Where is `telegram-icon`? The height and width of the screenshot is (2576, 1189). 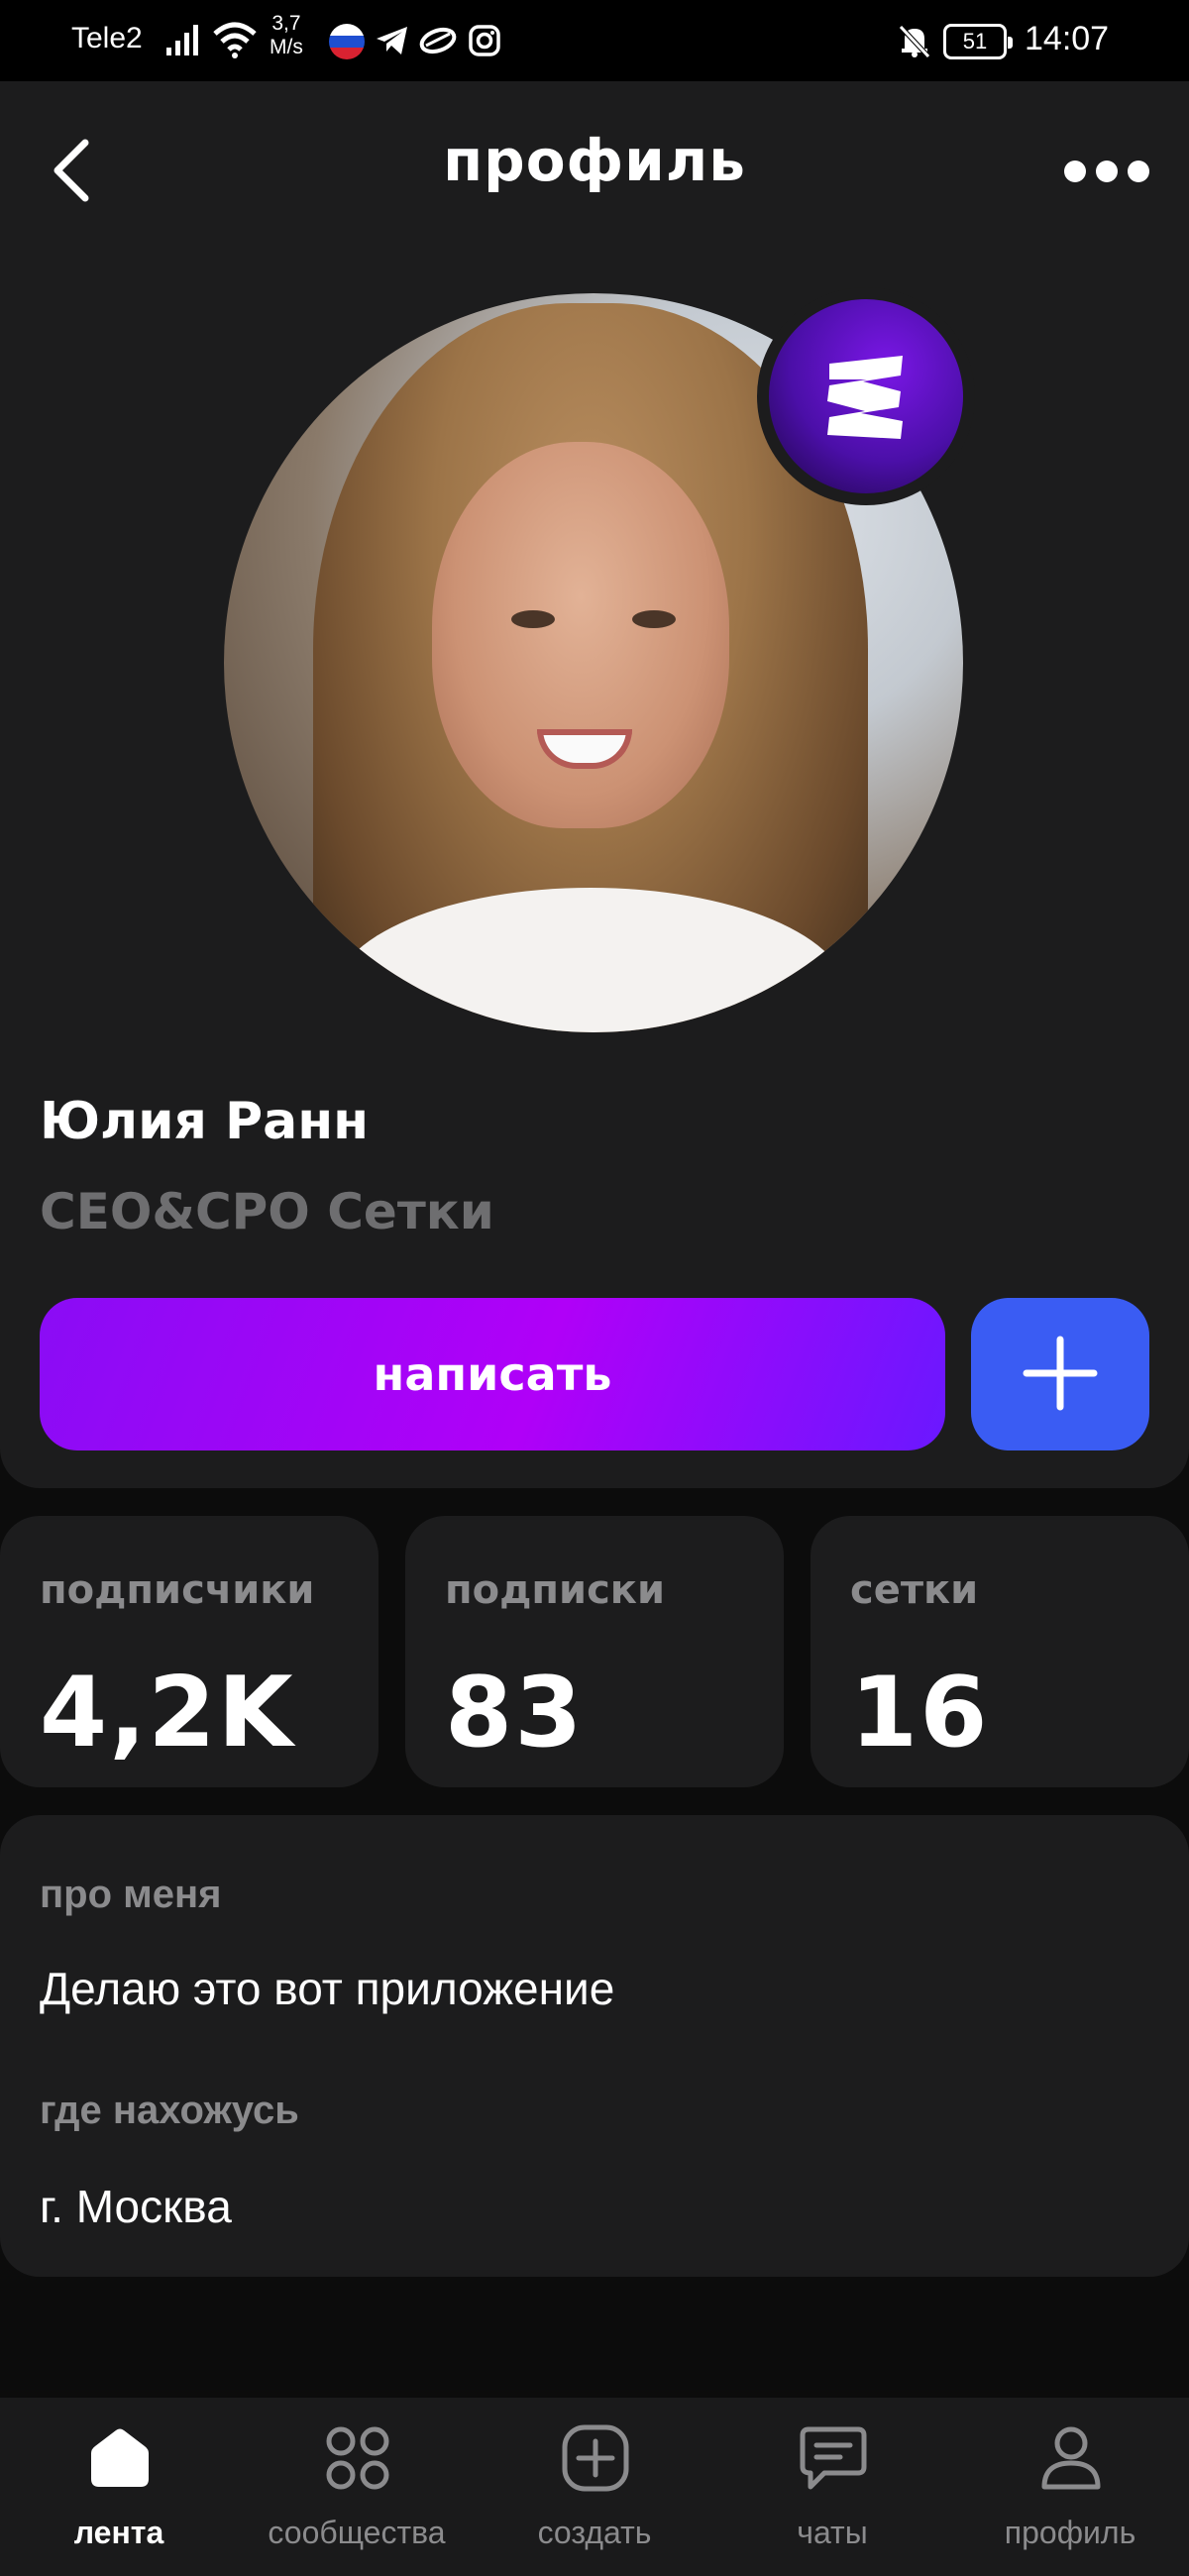 telegram-icon is located at coordinates (392, 41).